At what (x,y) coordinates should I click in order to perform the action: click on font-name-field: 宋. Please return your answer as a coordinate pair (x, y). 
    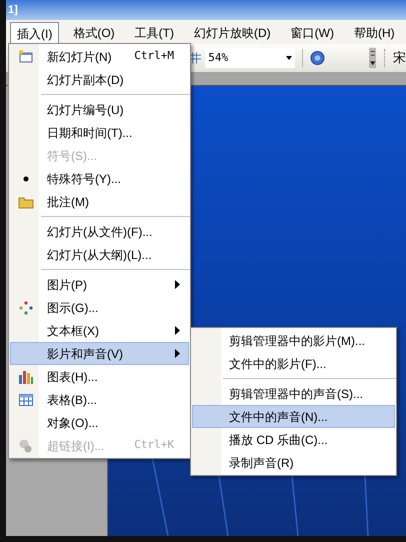
    Looking at the image, I should click on (397, 58).